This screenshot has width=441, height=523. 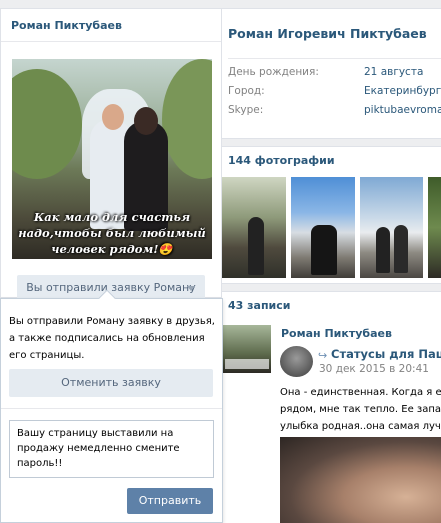 What do you see at coordinates (402, 110) in the screenshot?
I see `info-value-link: piktubaevroman` at bounding box center [402, 110].